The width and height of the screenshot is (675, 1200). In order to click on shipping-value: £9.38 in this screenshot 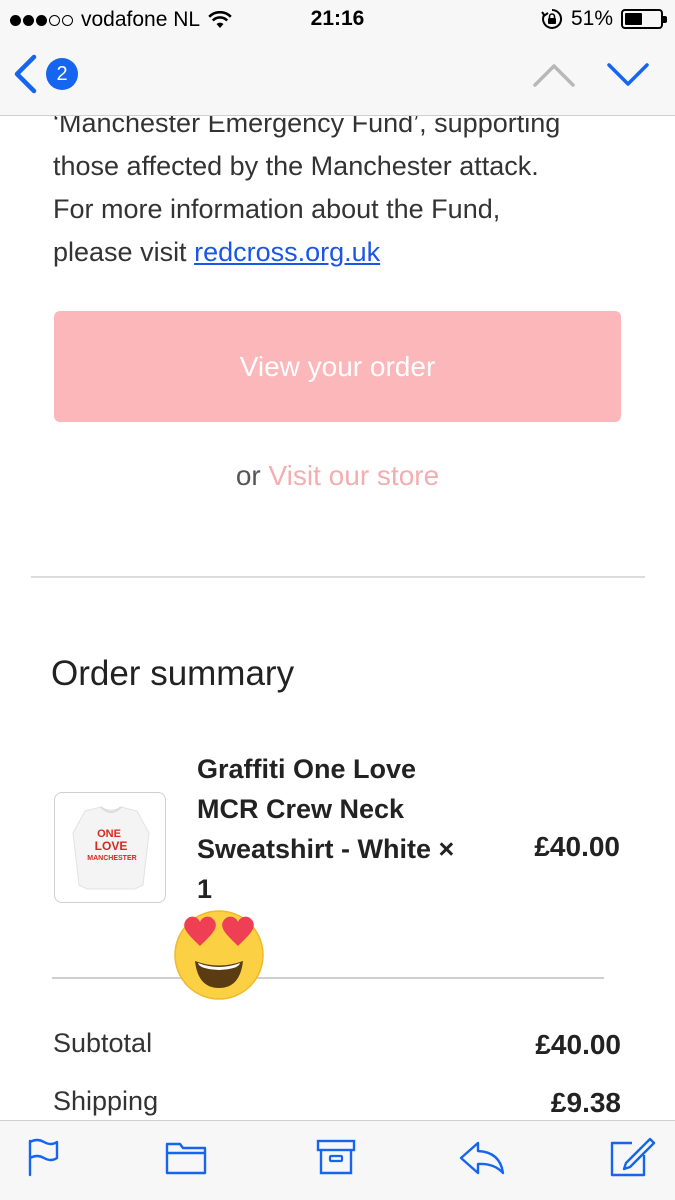, I will do `click(585, 1102)`.